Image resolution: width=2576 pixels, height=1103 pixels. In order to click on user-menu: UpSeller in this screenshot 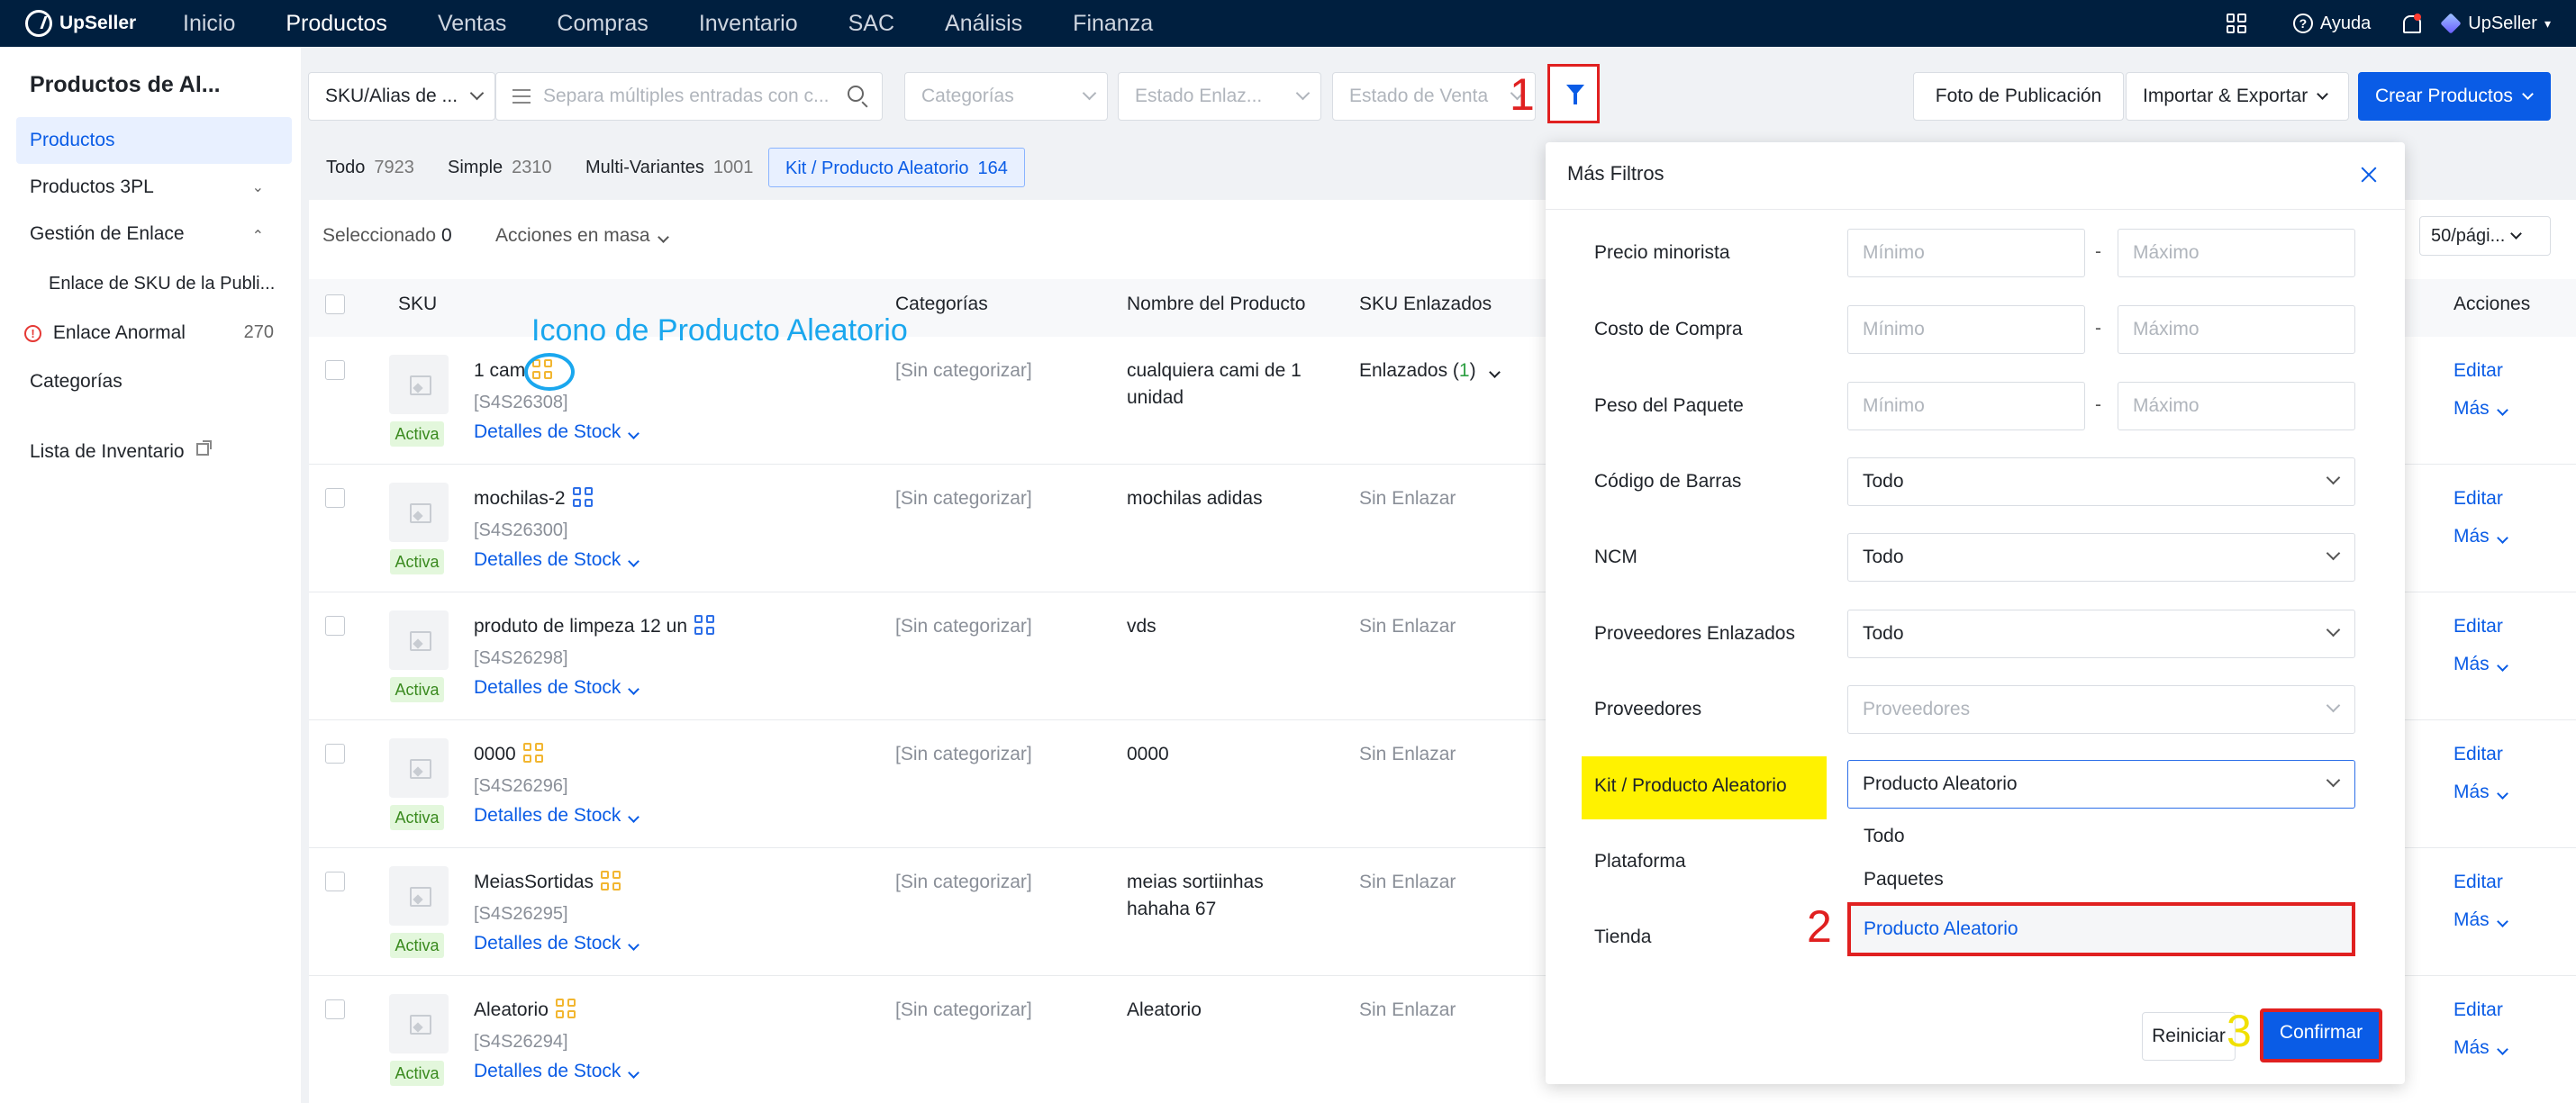, I will do `click(2502, 24)`.